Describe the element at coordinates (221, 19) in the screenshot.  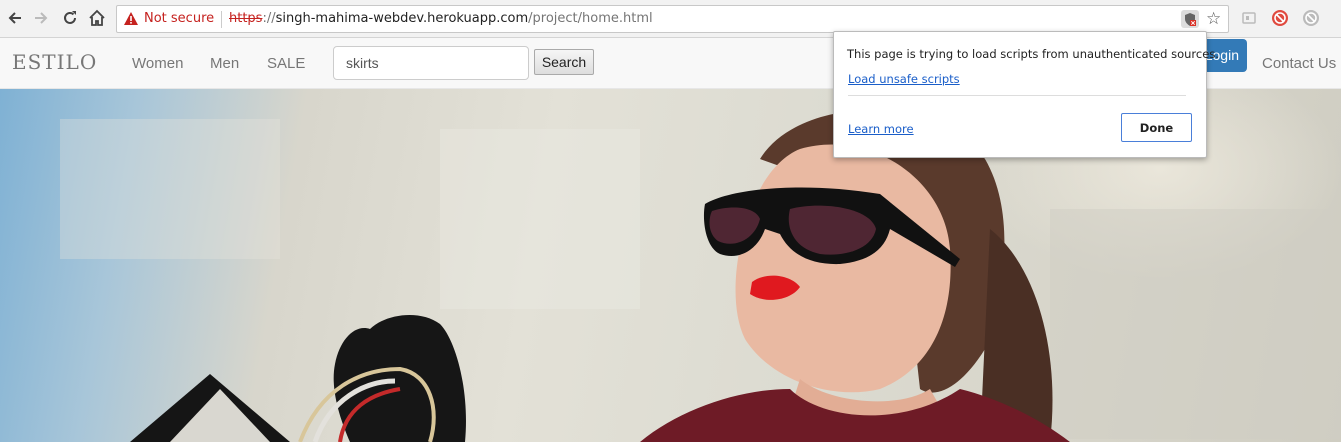
I see `address-divider` at that location.